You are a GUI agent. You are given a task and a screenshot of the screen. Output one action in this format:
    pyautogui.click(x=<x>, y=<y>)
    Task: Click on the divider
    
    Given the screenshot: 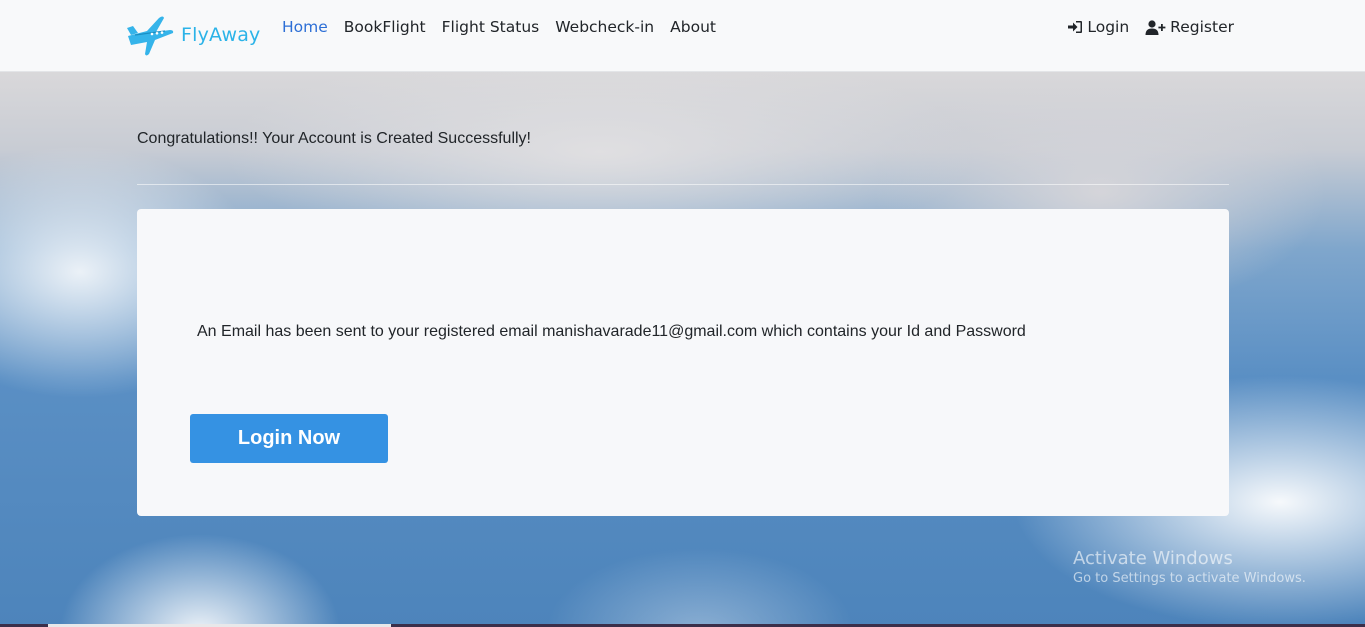 What is the action you would take?
    pyautogui.click(x=683, y=184)
    